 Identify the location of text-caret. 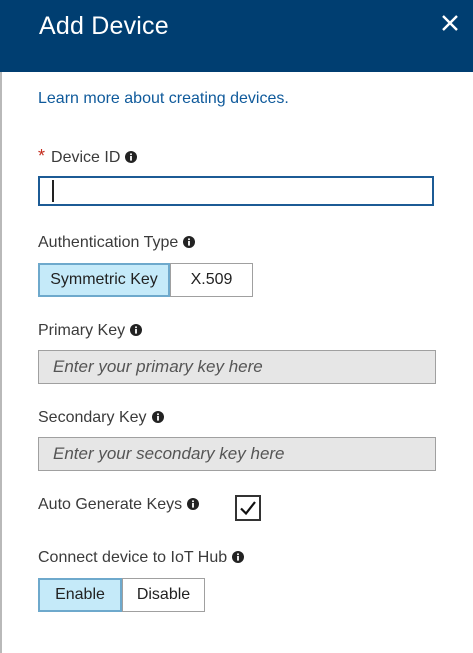
(53, 191).